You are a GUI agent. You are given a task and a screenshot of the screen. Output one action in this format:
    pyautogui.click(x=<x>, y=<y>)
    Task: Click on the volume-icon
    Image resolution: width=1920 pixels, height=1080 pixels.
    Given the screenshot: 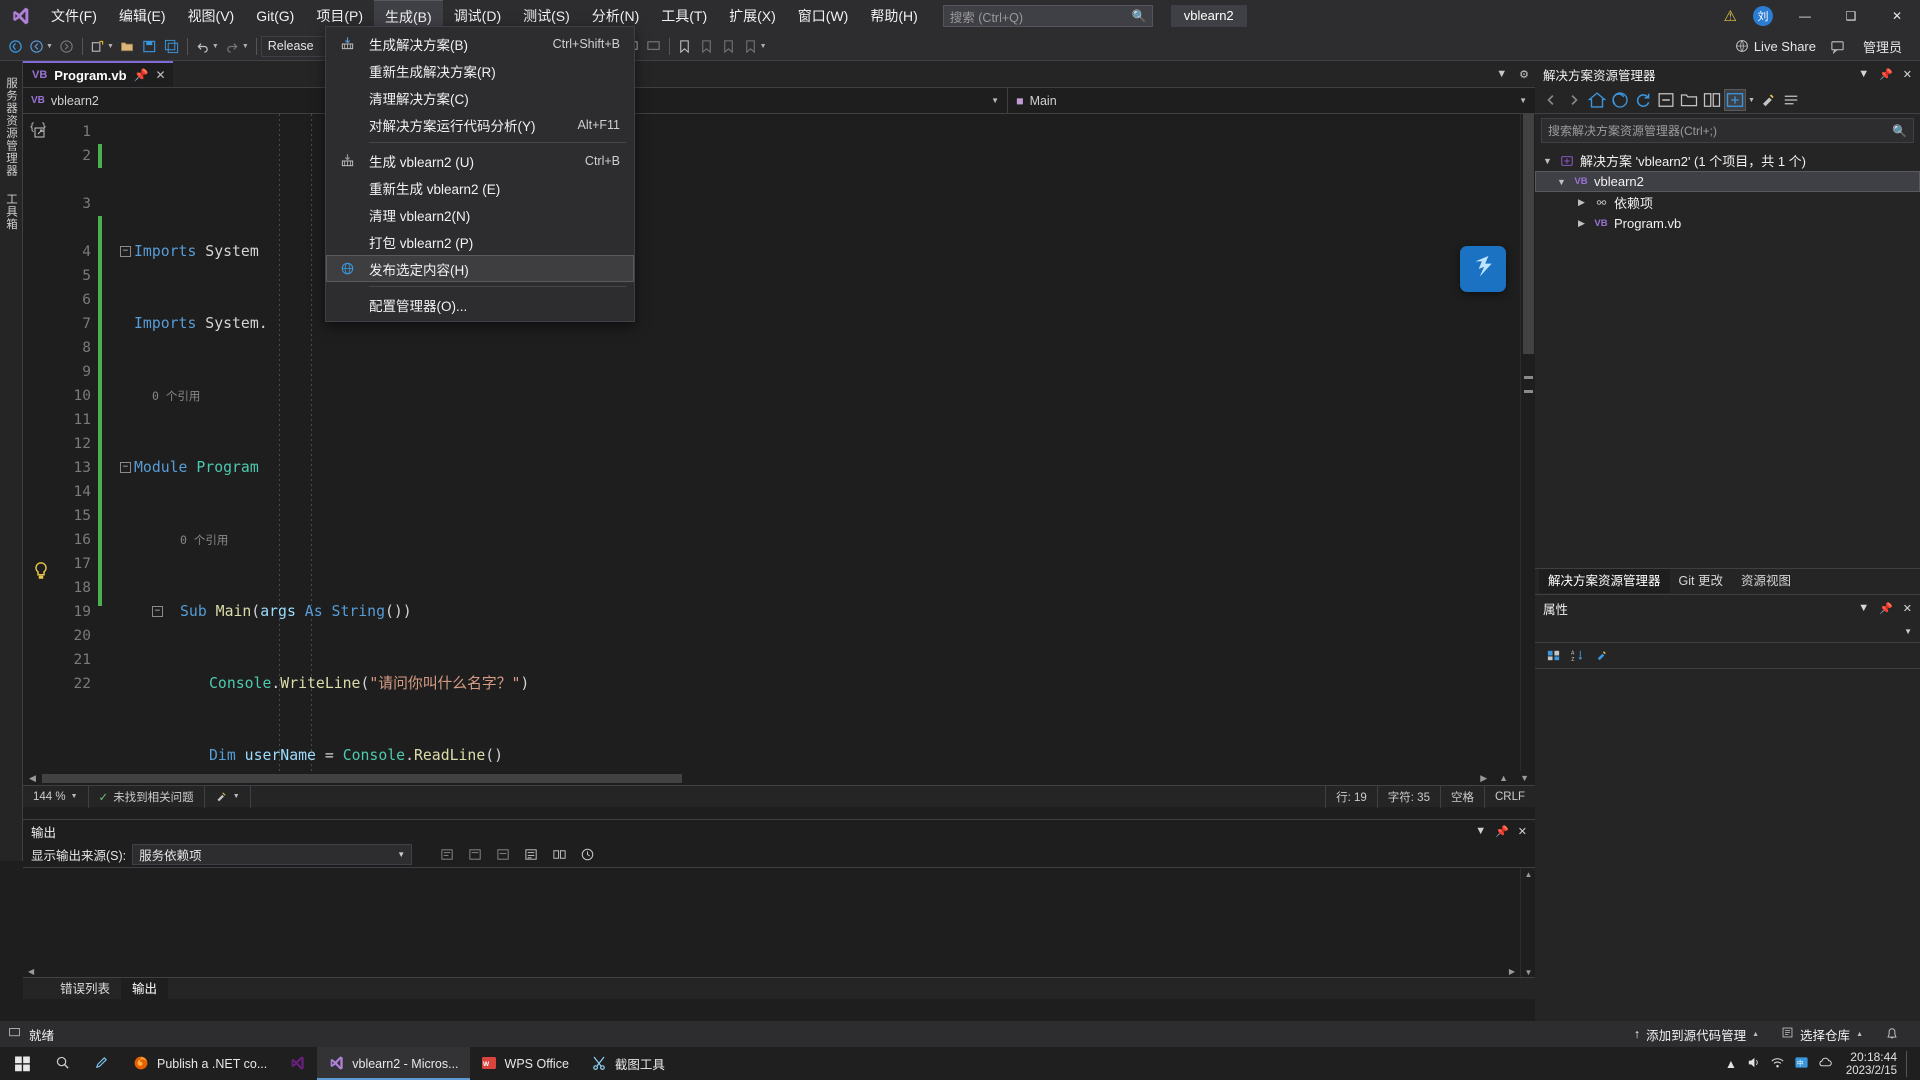 What is the action you would take?
    pyautogui.click(x=1753, y=1064)
    